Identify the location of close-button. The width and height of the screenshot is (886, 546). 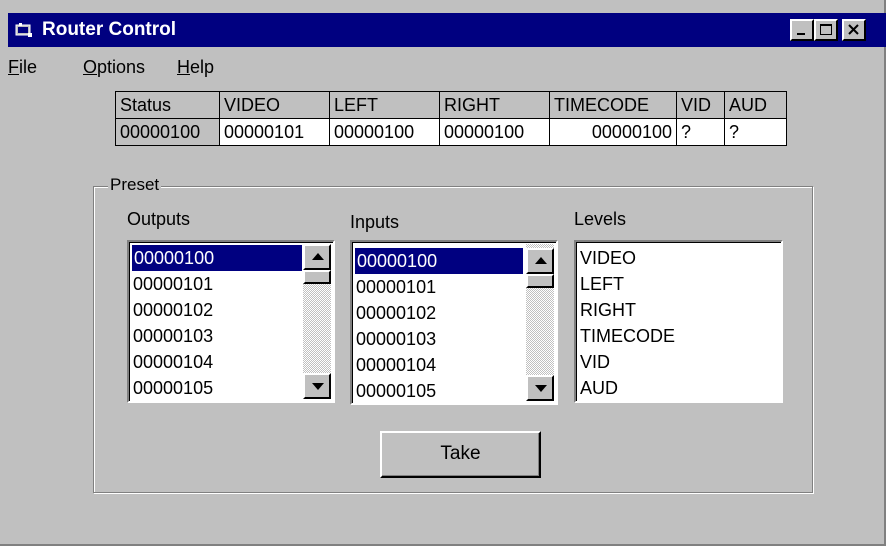
(854, 30).